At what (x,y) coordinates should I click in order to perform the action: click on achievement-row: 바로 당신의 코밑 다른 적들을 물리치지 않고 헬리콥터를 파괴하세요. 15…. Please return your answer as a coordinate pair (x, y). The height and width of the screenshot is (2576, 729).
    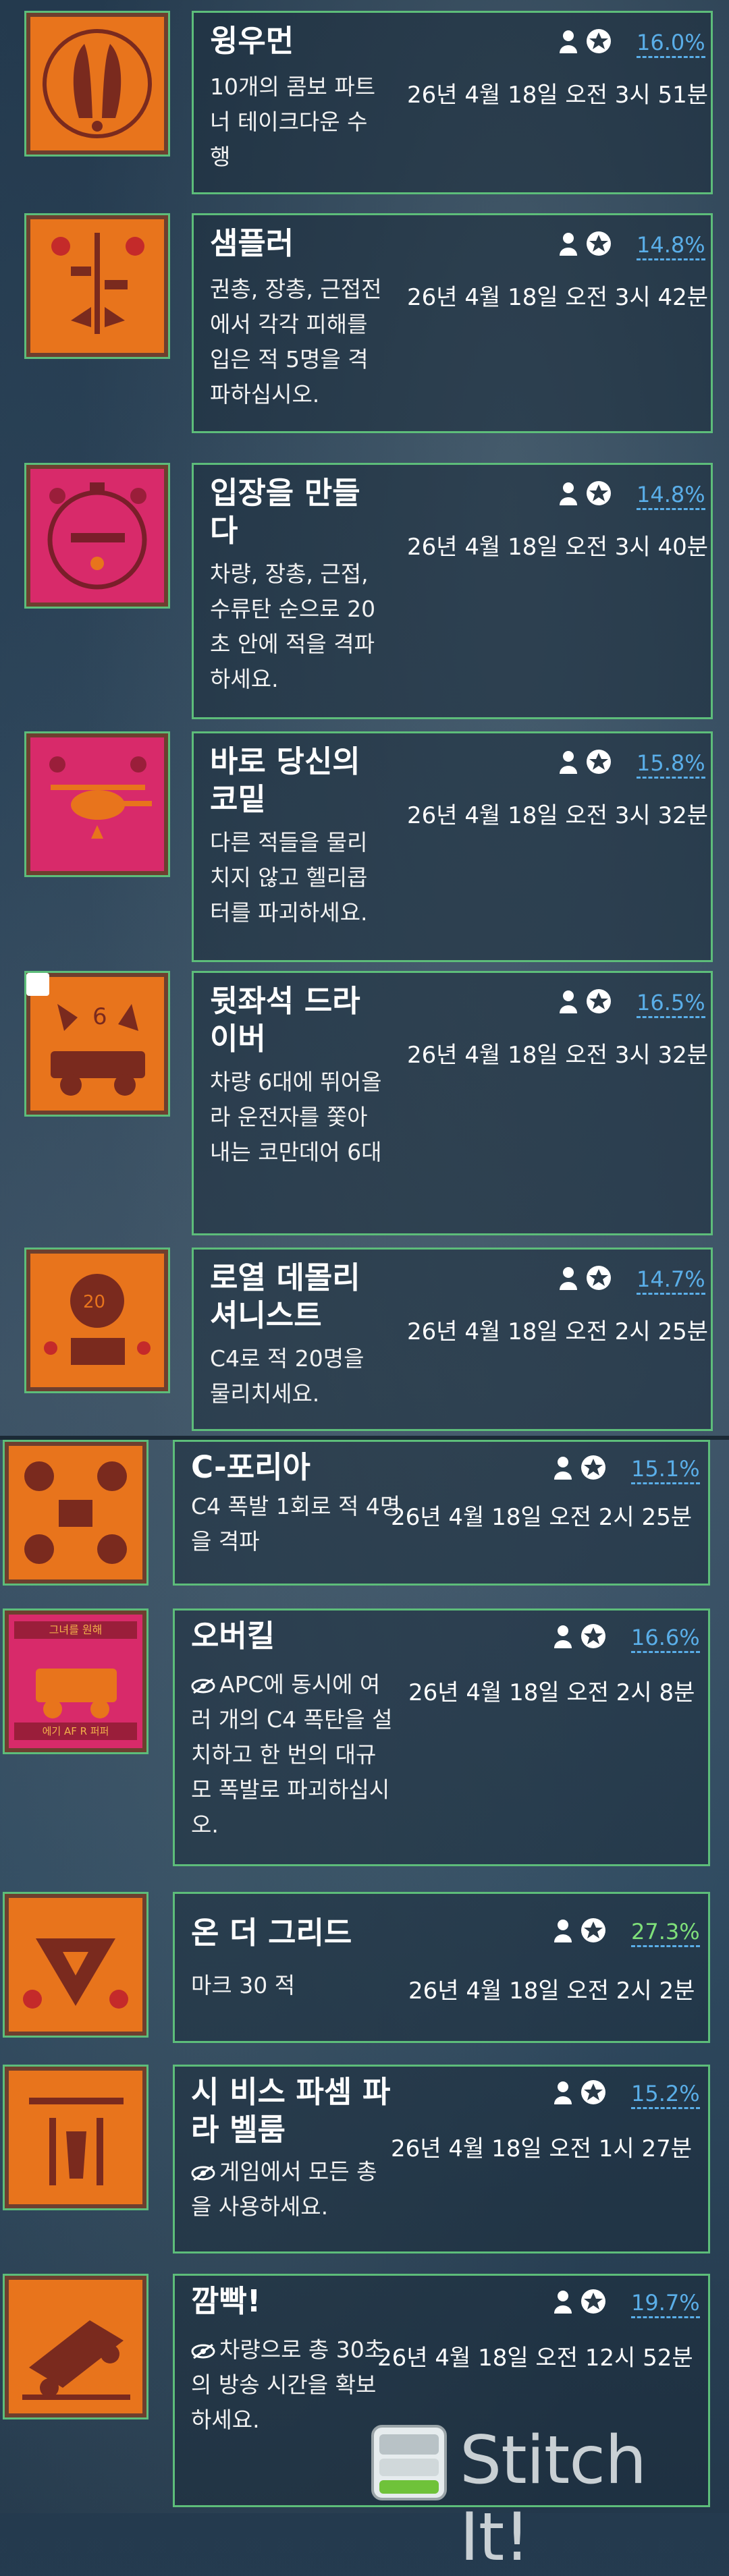
    Looking at the image, I should click on (364, 848).